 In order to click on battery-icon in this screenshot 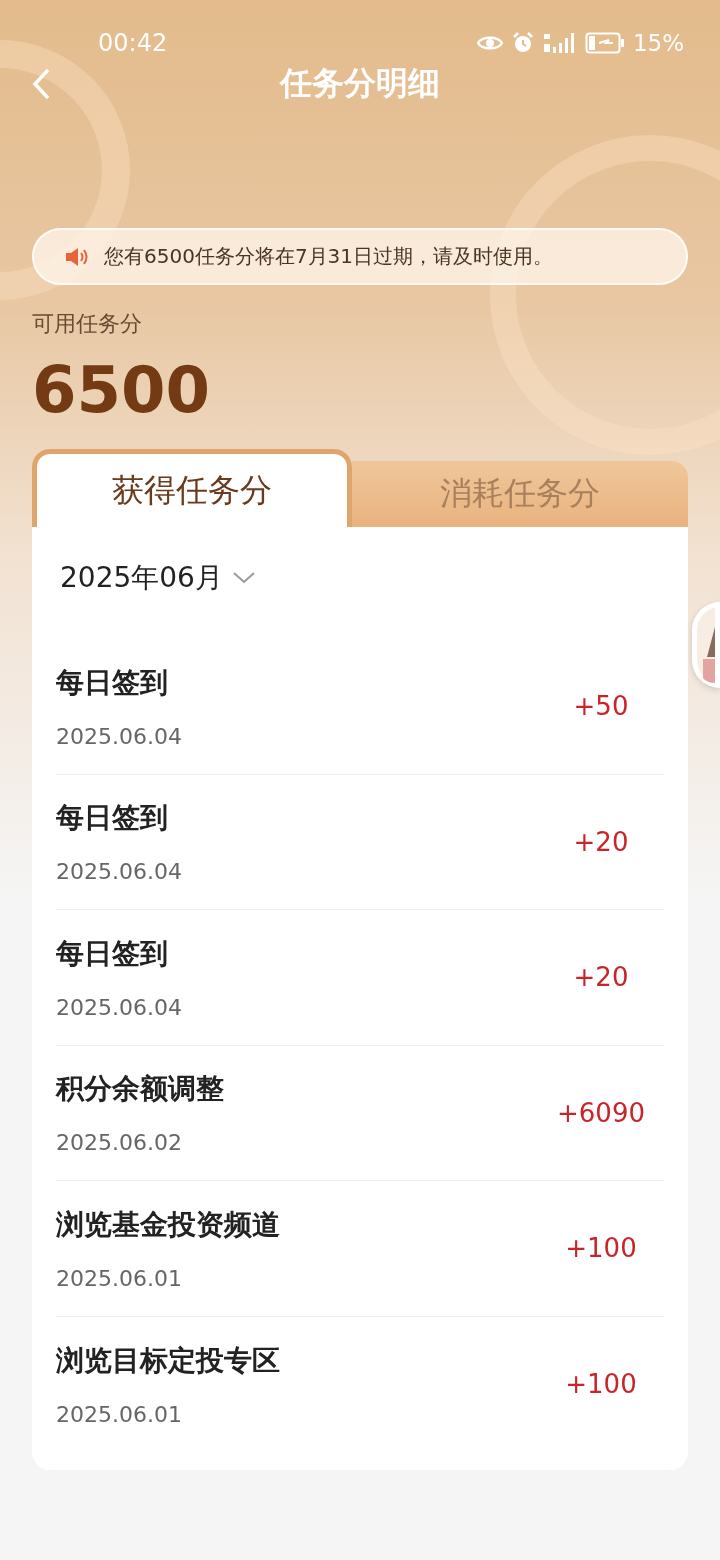, I will do `click(604, 42)`.